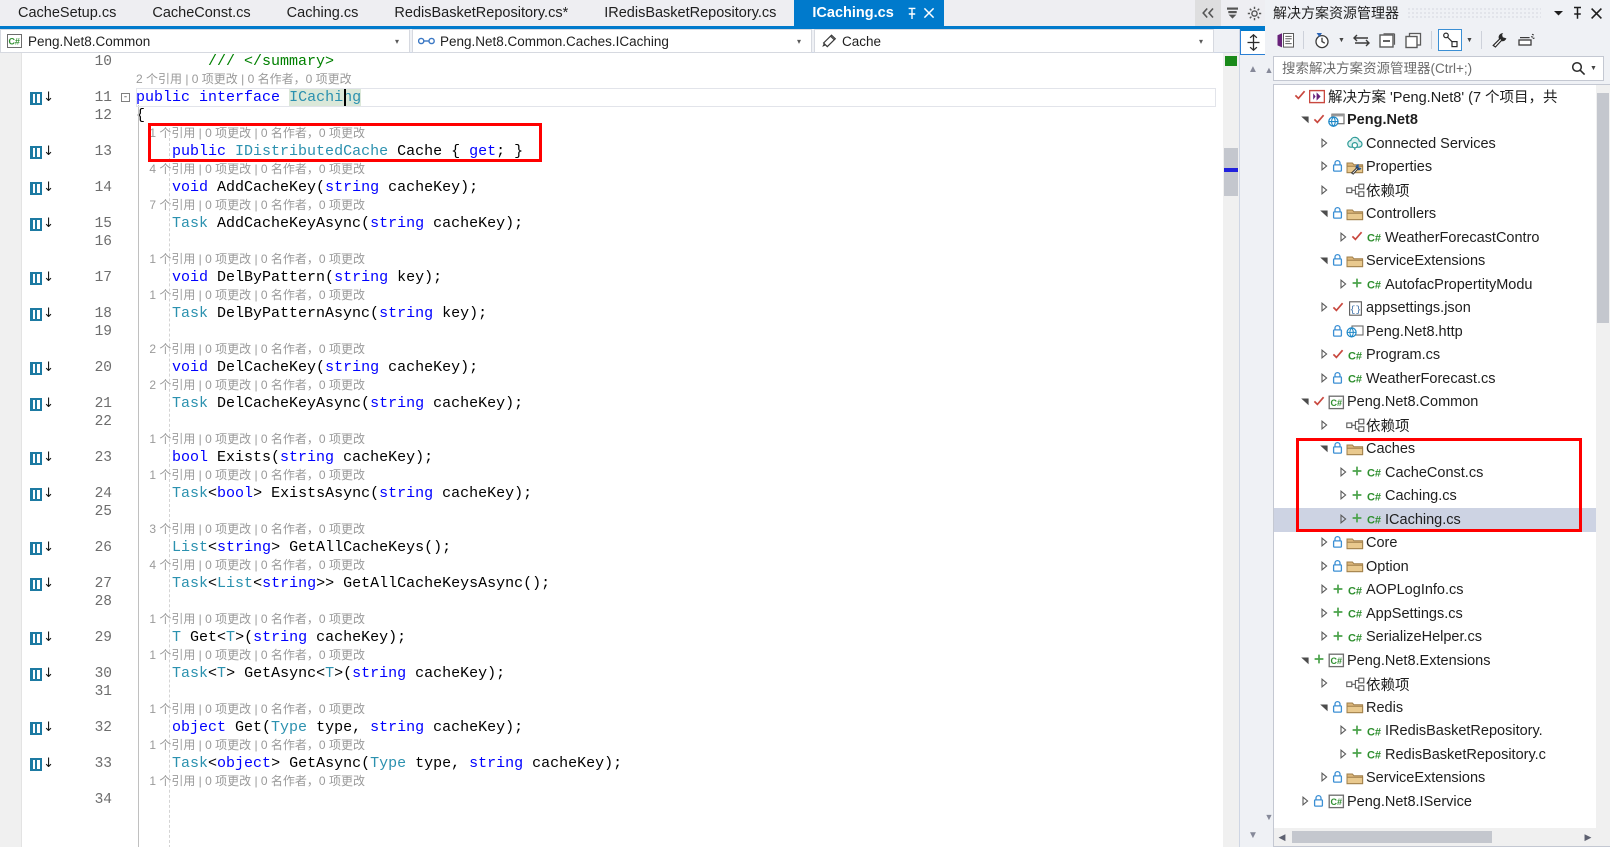 Image resolution: width=1610 pixels, height=847 pixels. I want to click on pending-changes-dropdown-icon: ▼, so click(1341, 40).